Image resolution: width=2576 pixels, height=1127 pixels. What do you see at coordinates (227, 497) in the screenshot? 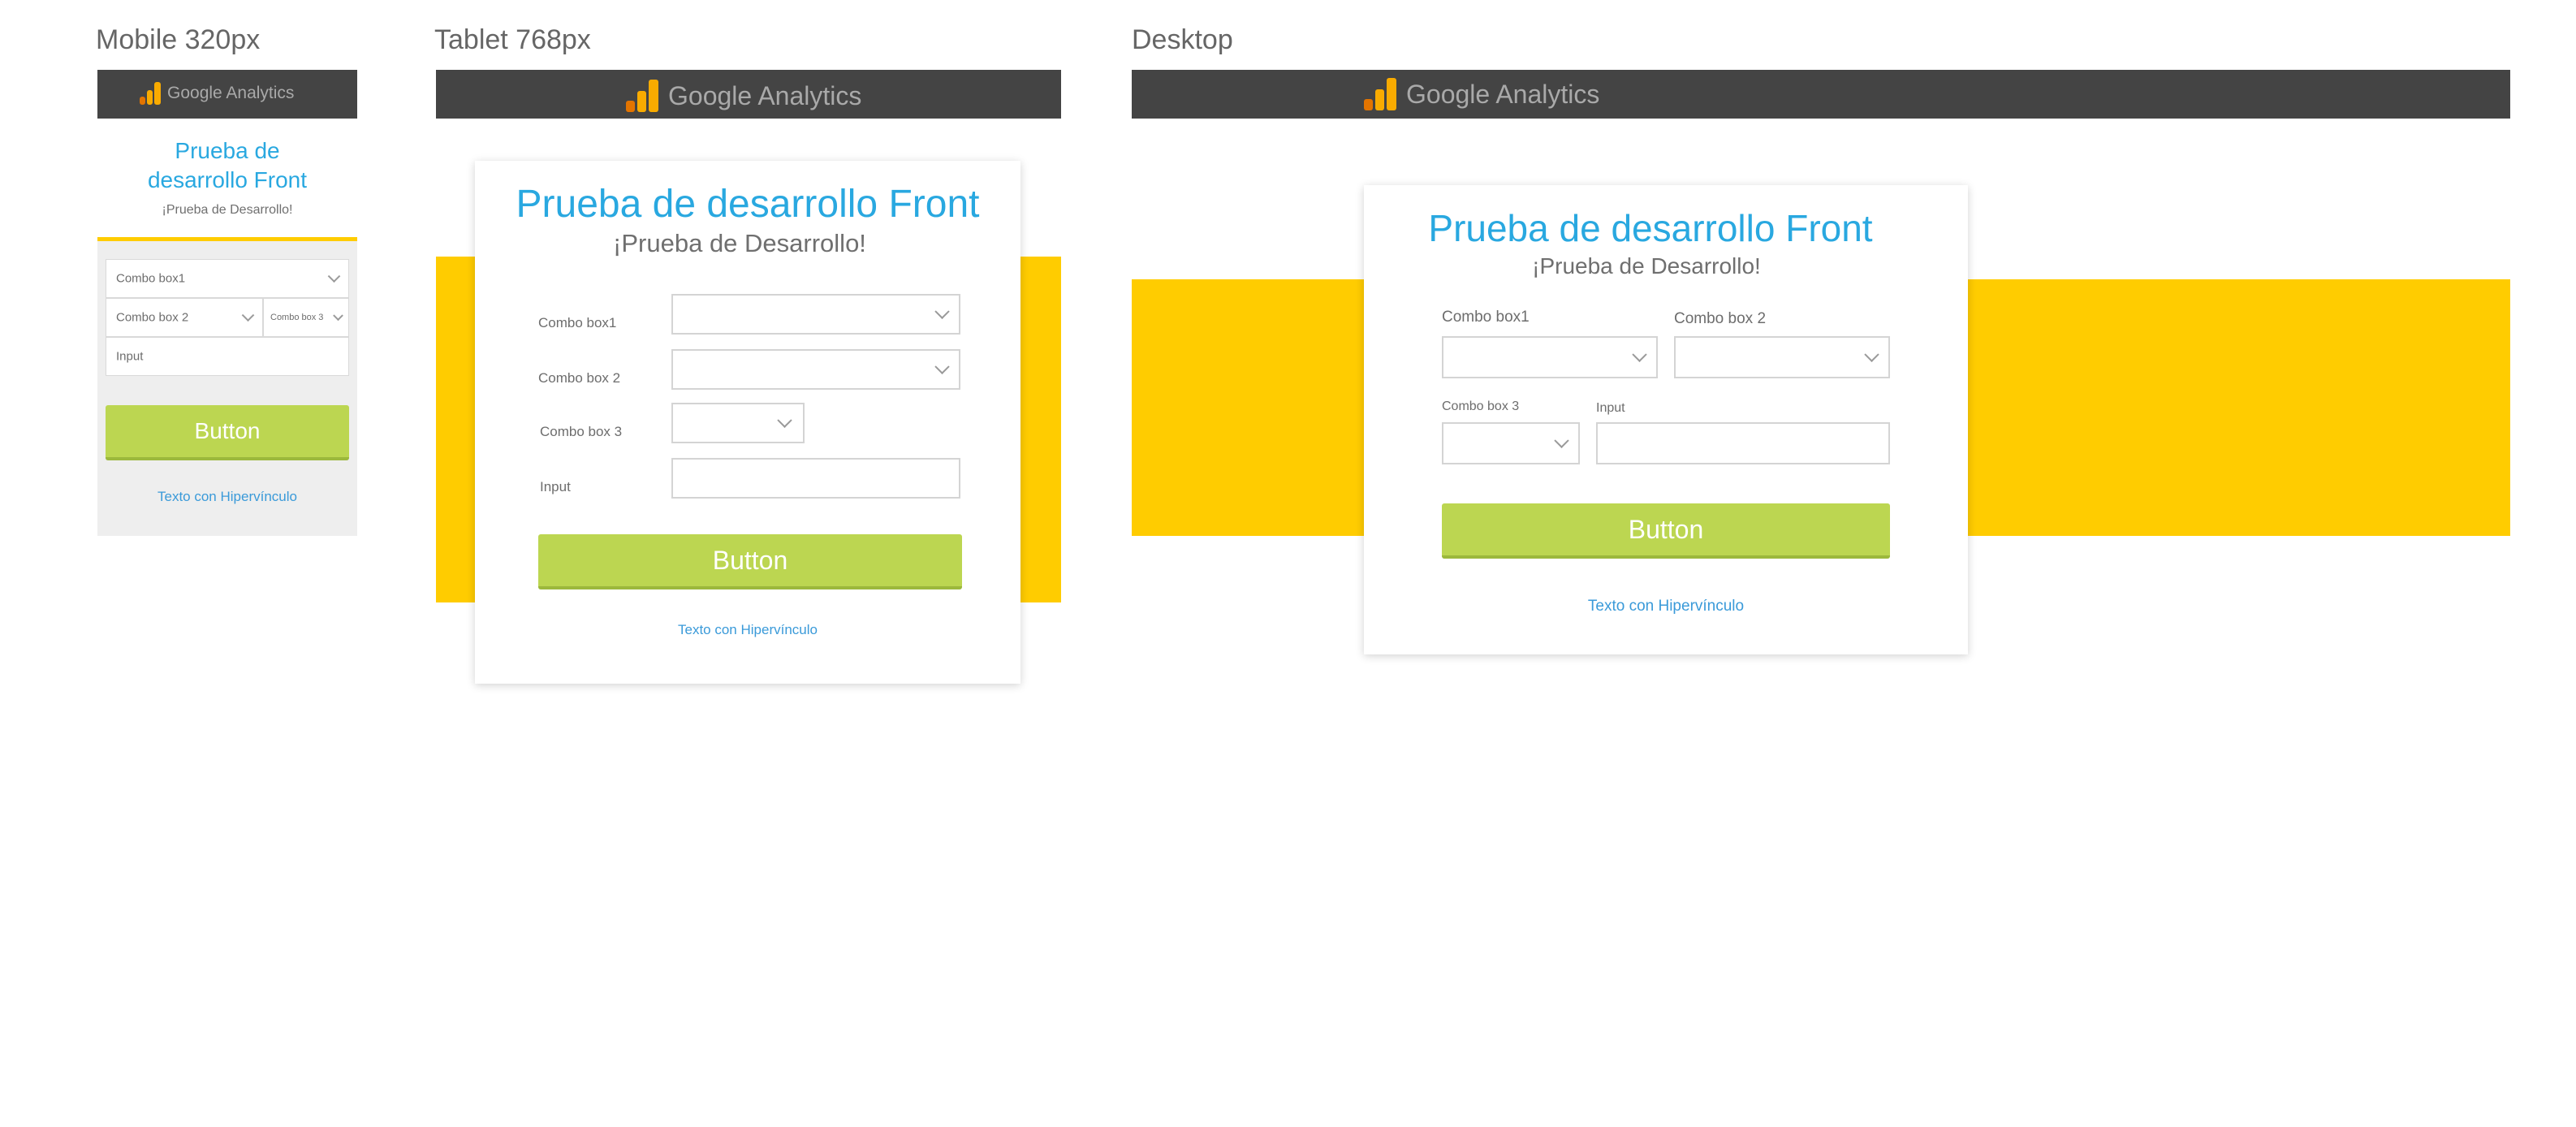
I see `mobile-hyperlink: Texto con Hipervínculo` at bounding box center [227, 497].